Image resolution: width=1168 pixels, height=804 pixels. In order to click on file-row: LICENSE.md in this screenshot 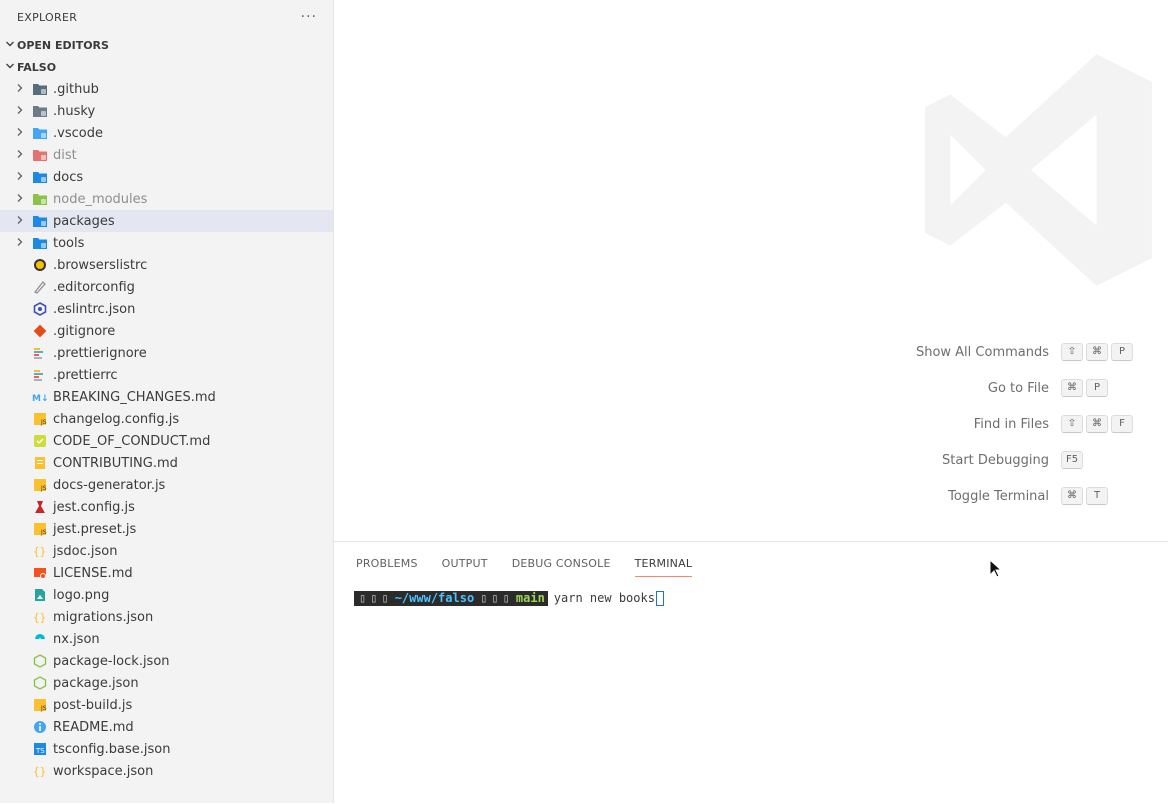, I will do `click(166, 573)`.